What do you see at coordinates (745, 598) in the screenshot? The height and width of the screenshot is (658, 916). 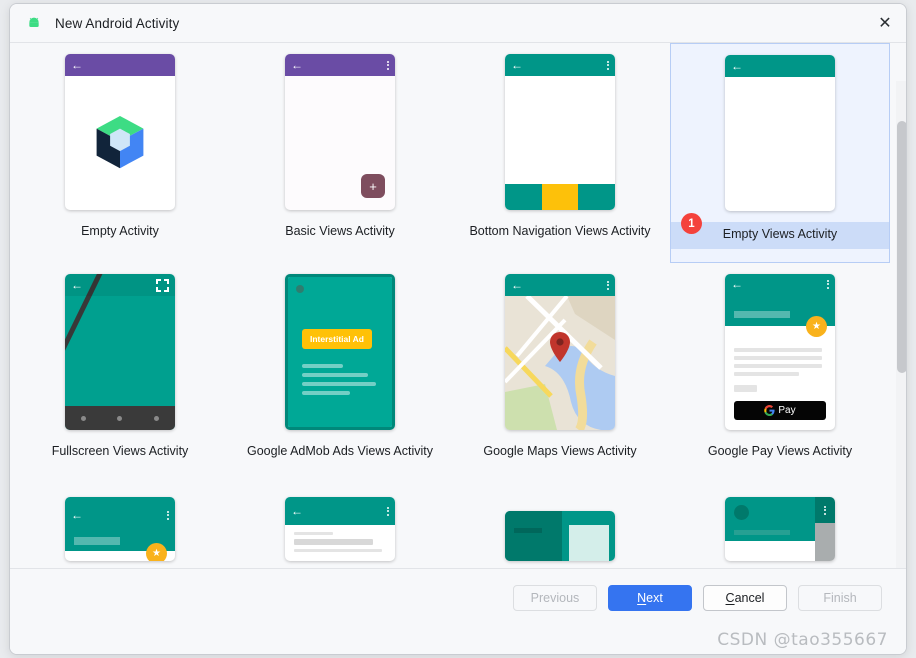 I see `cancel-button: Cancel` at bounding box center [745, 598].